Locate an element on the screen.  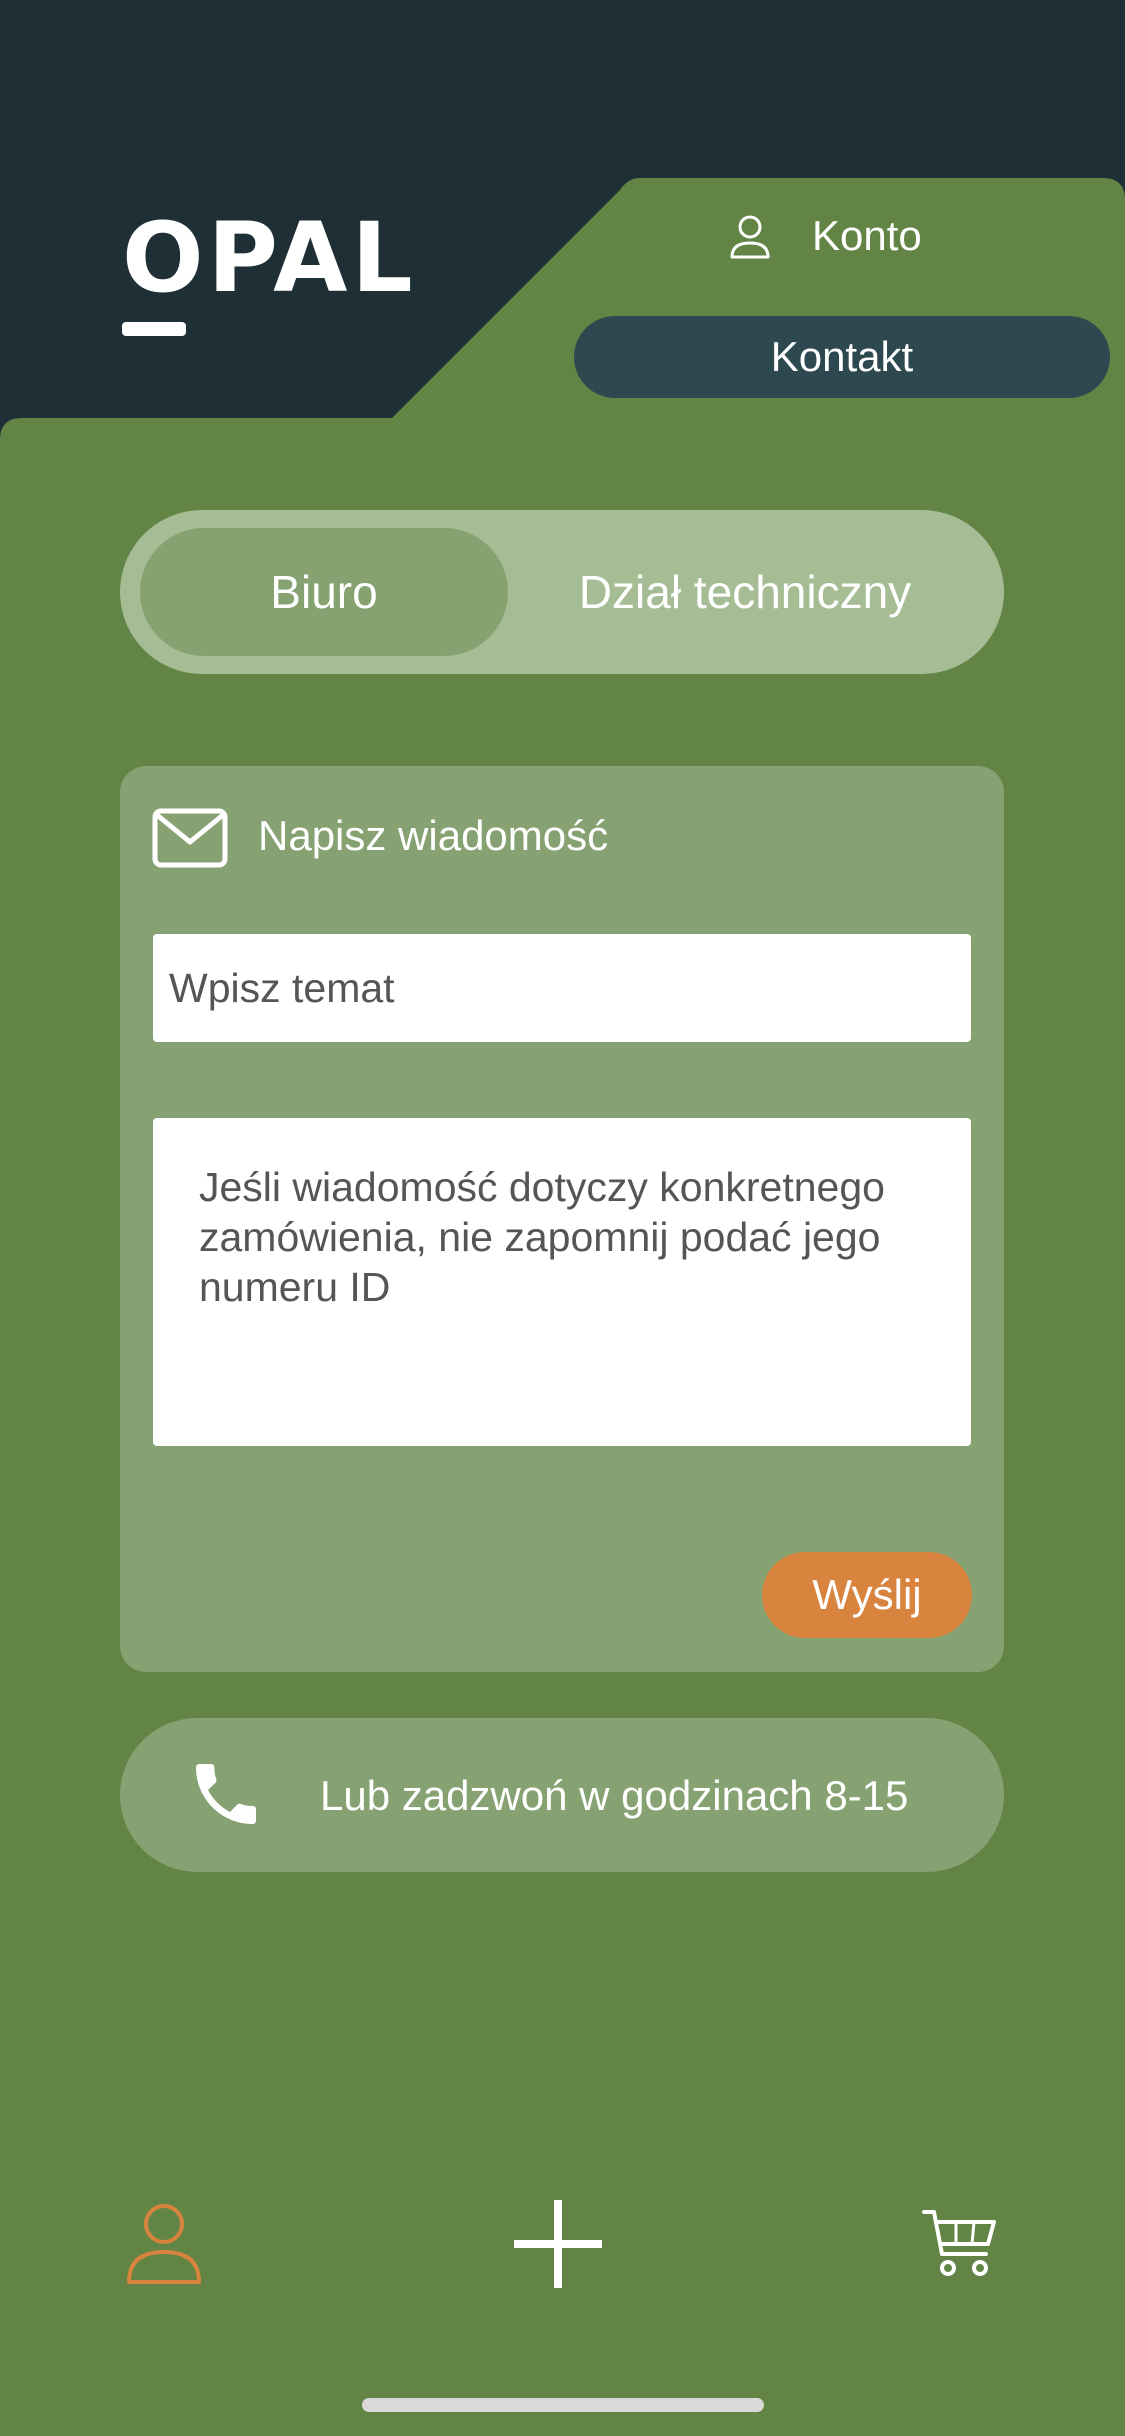
home-indicator is located at coordinates (563, 2405).